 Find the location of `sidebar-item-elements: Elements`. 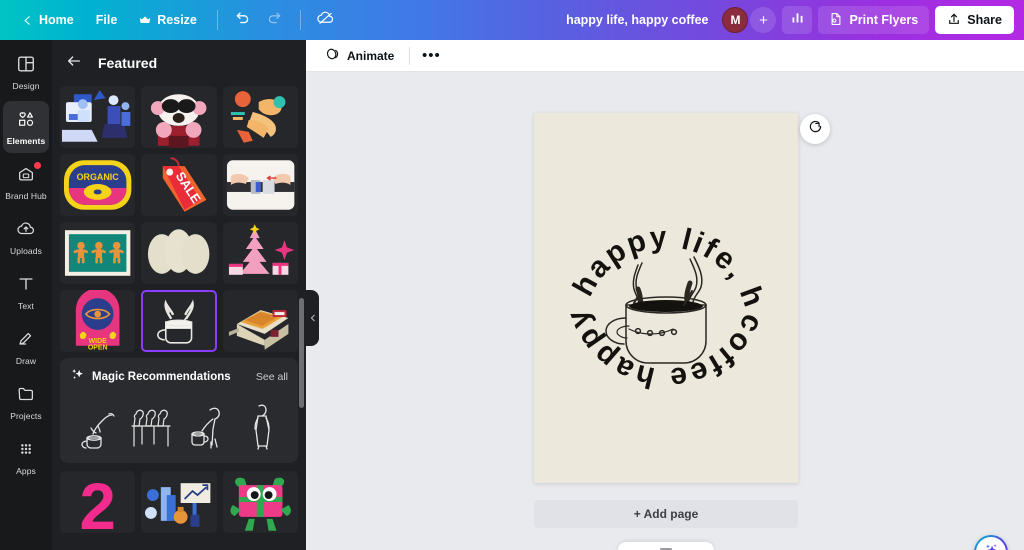

sidebar-item-elements: Elements is located at coordinates (26, 127).